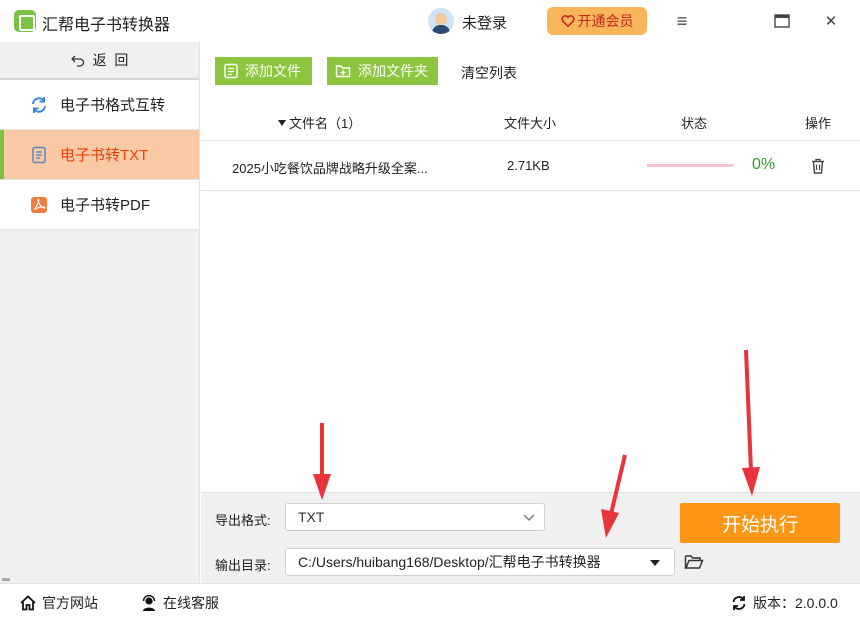  I want to click on add-file-button: 添加文件, so click(263, 71).